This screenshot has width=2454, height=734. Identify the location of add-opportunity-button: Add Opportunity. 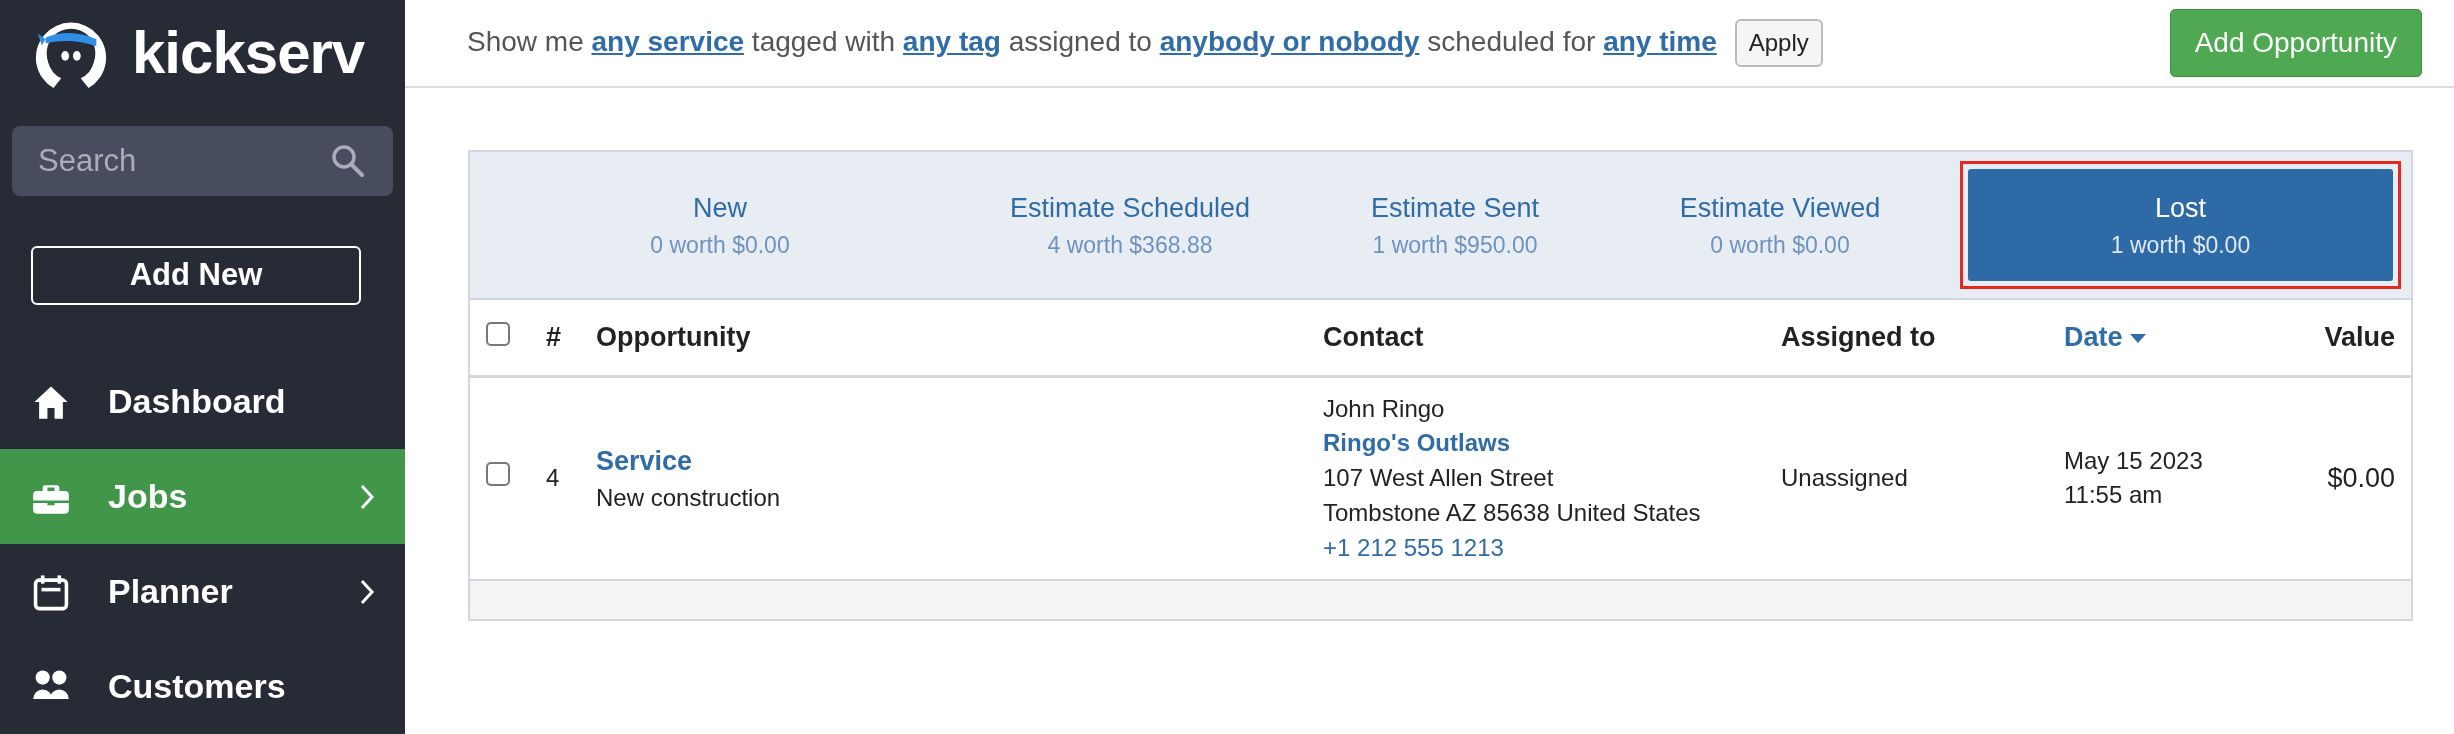
(2295, 43).